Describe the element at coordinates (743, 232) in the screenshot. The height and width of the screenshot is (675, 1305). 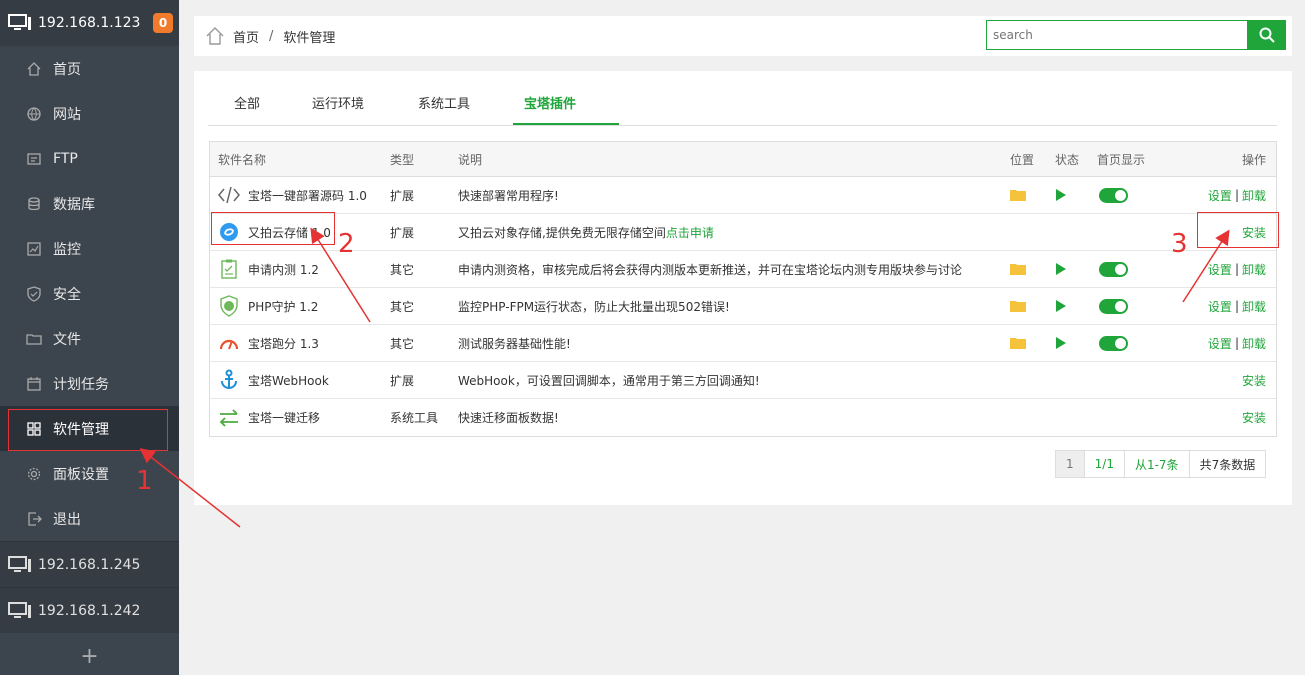
I see `table-row: 又拍云存储 1.0 扩展 又拍云对象存储,提供免费无限存储空间 点击申请 安装` at that location.